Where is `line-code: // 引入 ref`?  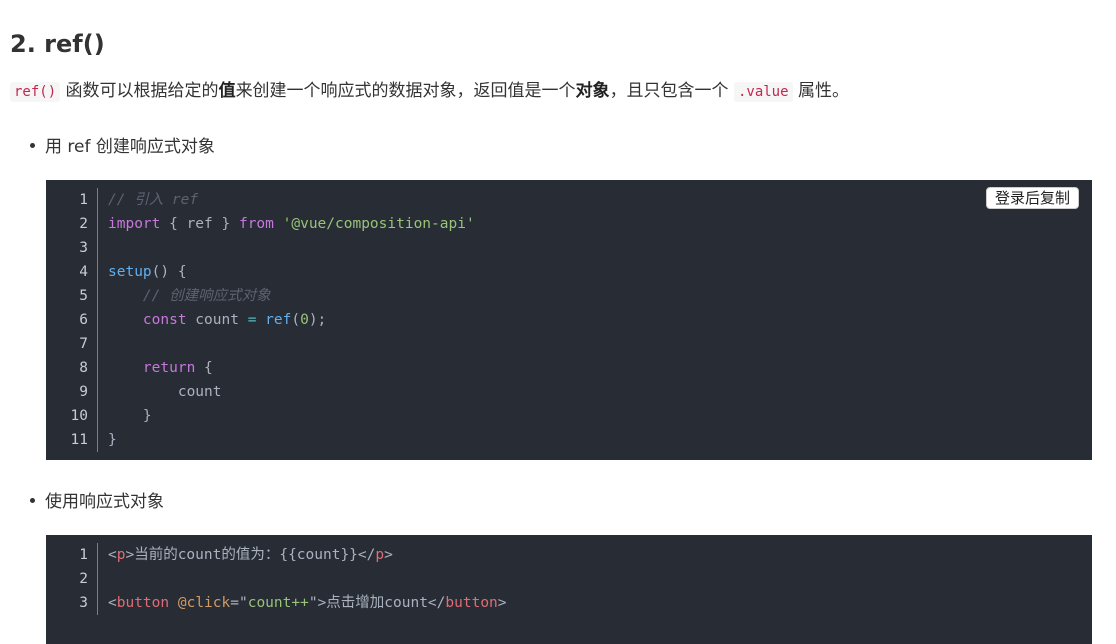 line-code: // 引入 ref is located at coordinates (148, 200).